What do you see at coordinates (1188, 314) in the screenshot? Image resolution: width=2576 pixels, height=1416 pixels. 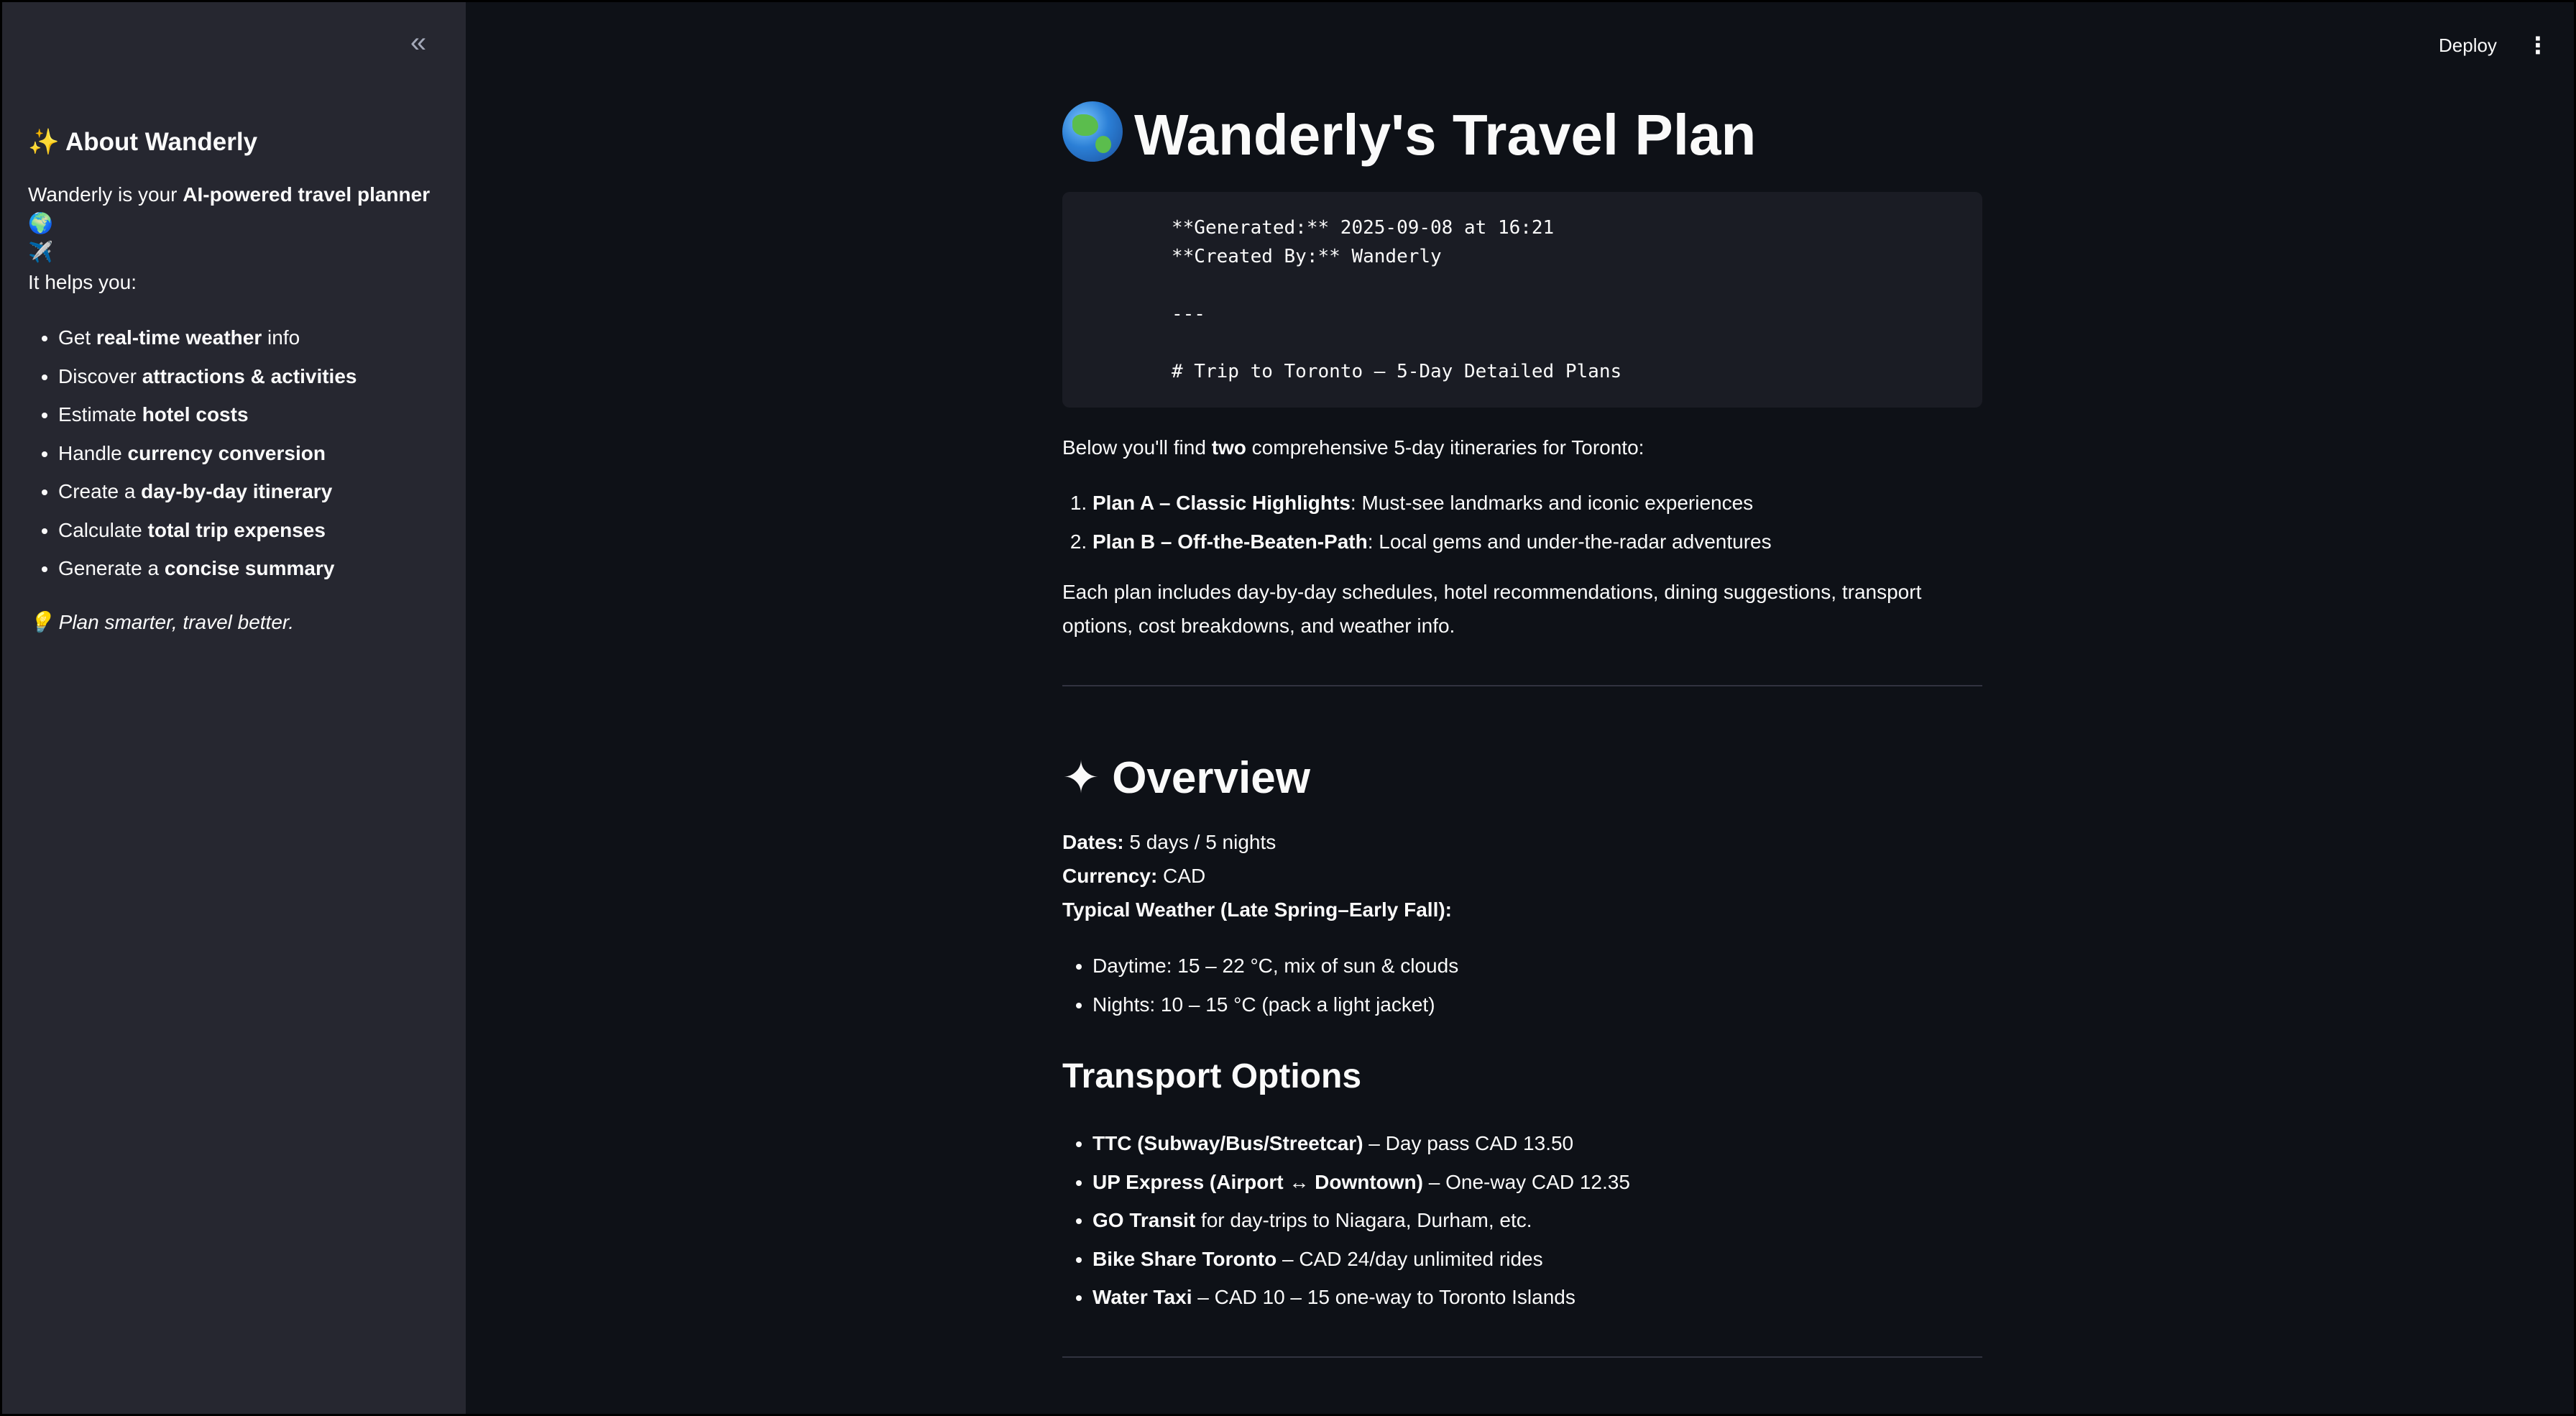 I see `code-line: ---` at bounding box center [1188, 314].